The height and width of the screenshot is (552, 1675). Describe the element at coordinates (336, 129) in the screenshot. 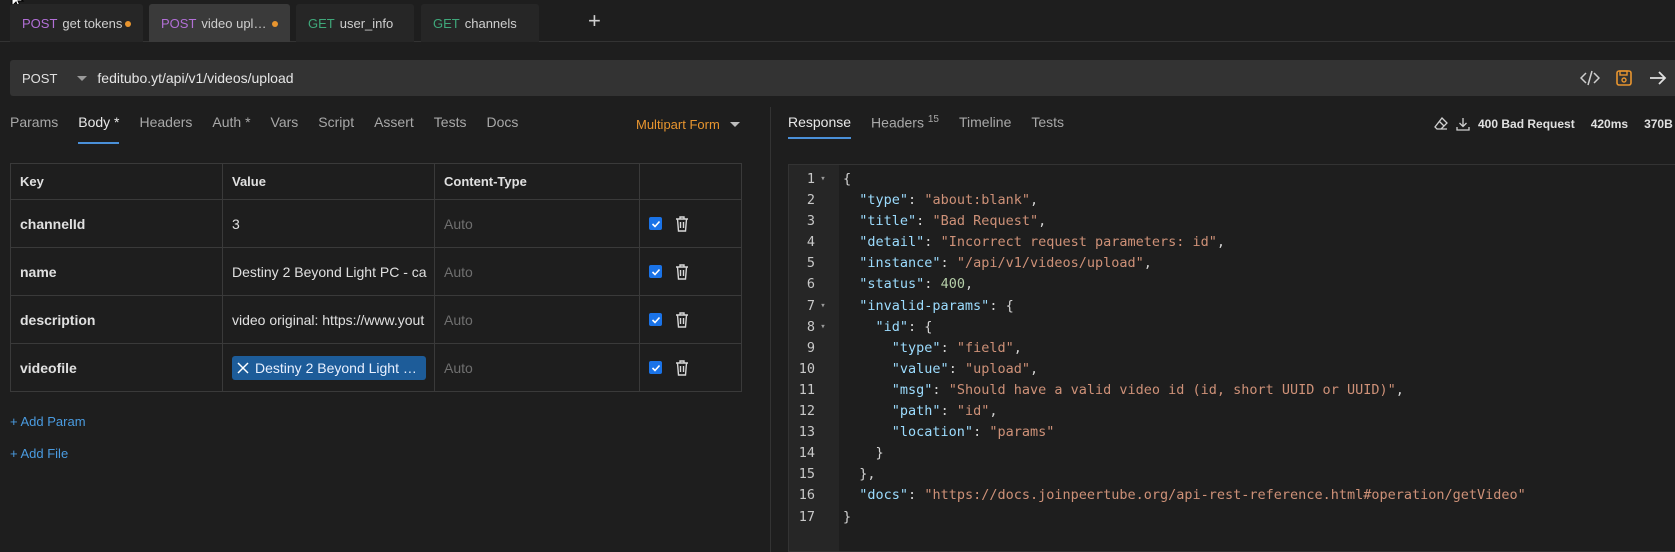

I see `tab-script: Script` at that location.